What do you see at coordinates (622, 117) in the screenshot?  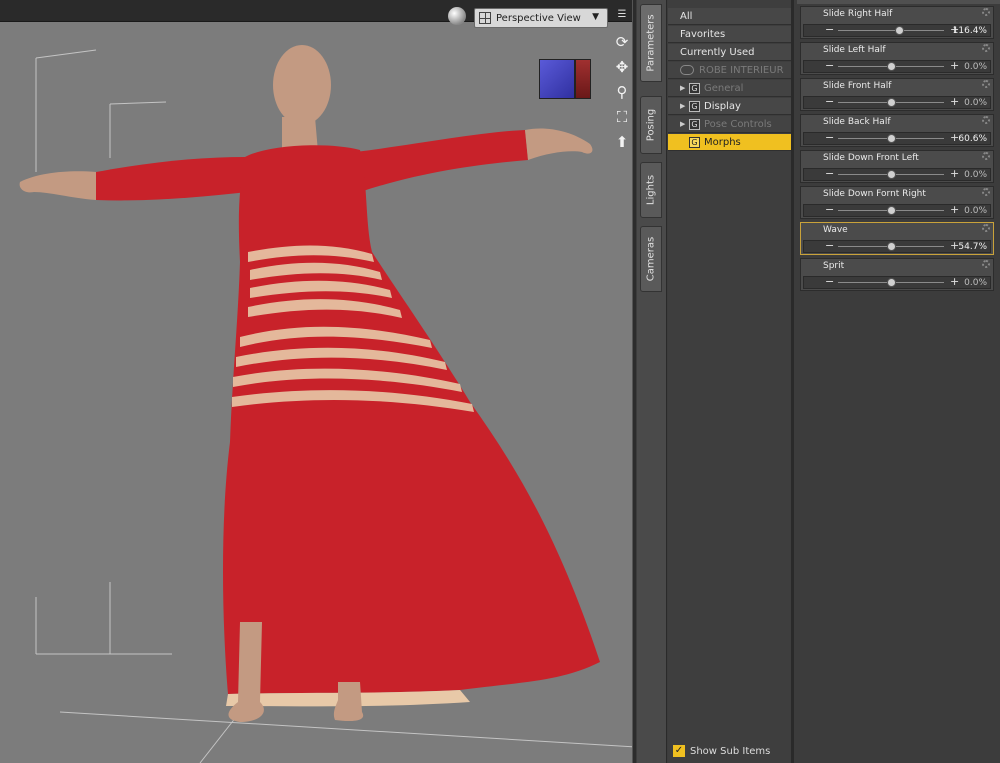 I see `frame-icon: ⛶` at bounding box center [622, 117].